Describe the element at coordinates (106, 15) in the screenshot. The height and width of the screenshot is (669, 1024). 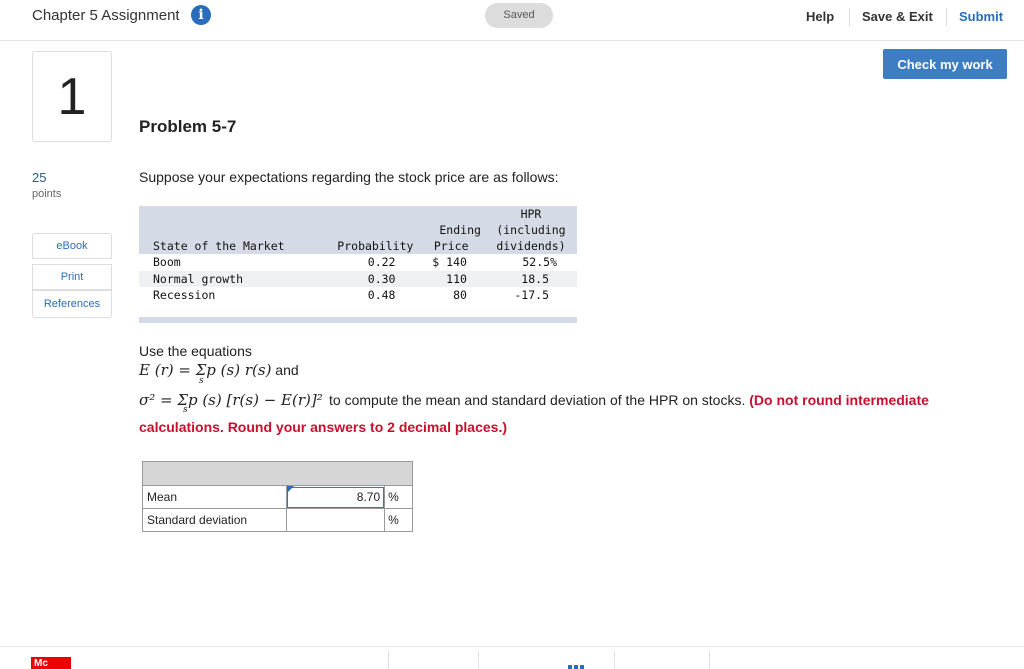
I see `assignment-title: Chapter 5 Assignment` at that location.